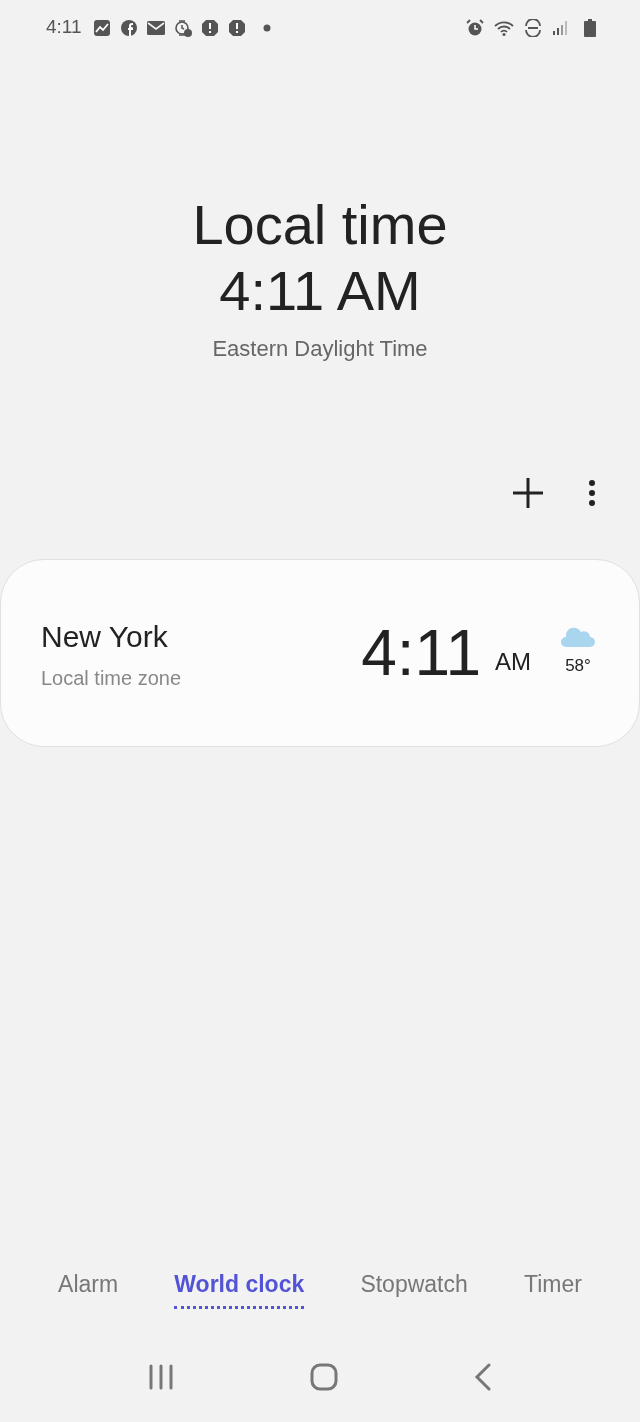  Describe the element at coordinates (320, 349) in the screenshot. I see `time-zone-name: Eastern Daylight Time` at that location.